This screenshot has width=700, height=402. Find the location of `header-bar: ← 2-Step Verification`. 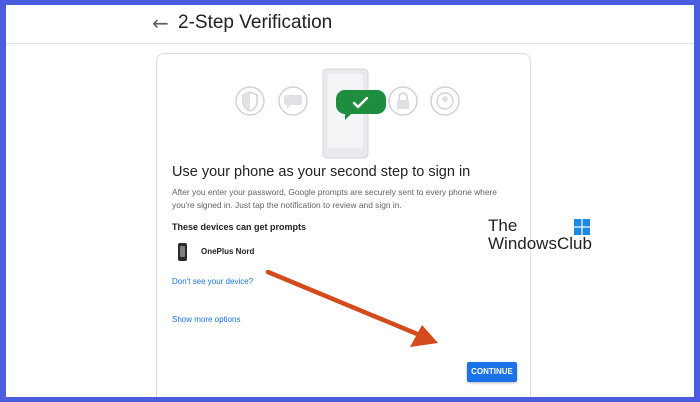

header-bar: ← 2-Step Verification is located at coordinates (350, 24).